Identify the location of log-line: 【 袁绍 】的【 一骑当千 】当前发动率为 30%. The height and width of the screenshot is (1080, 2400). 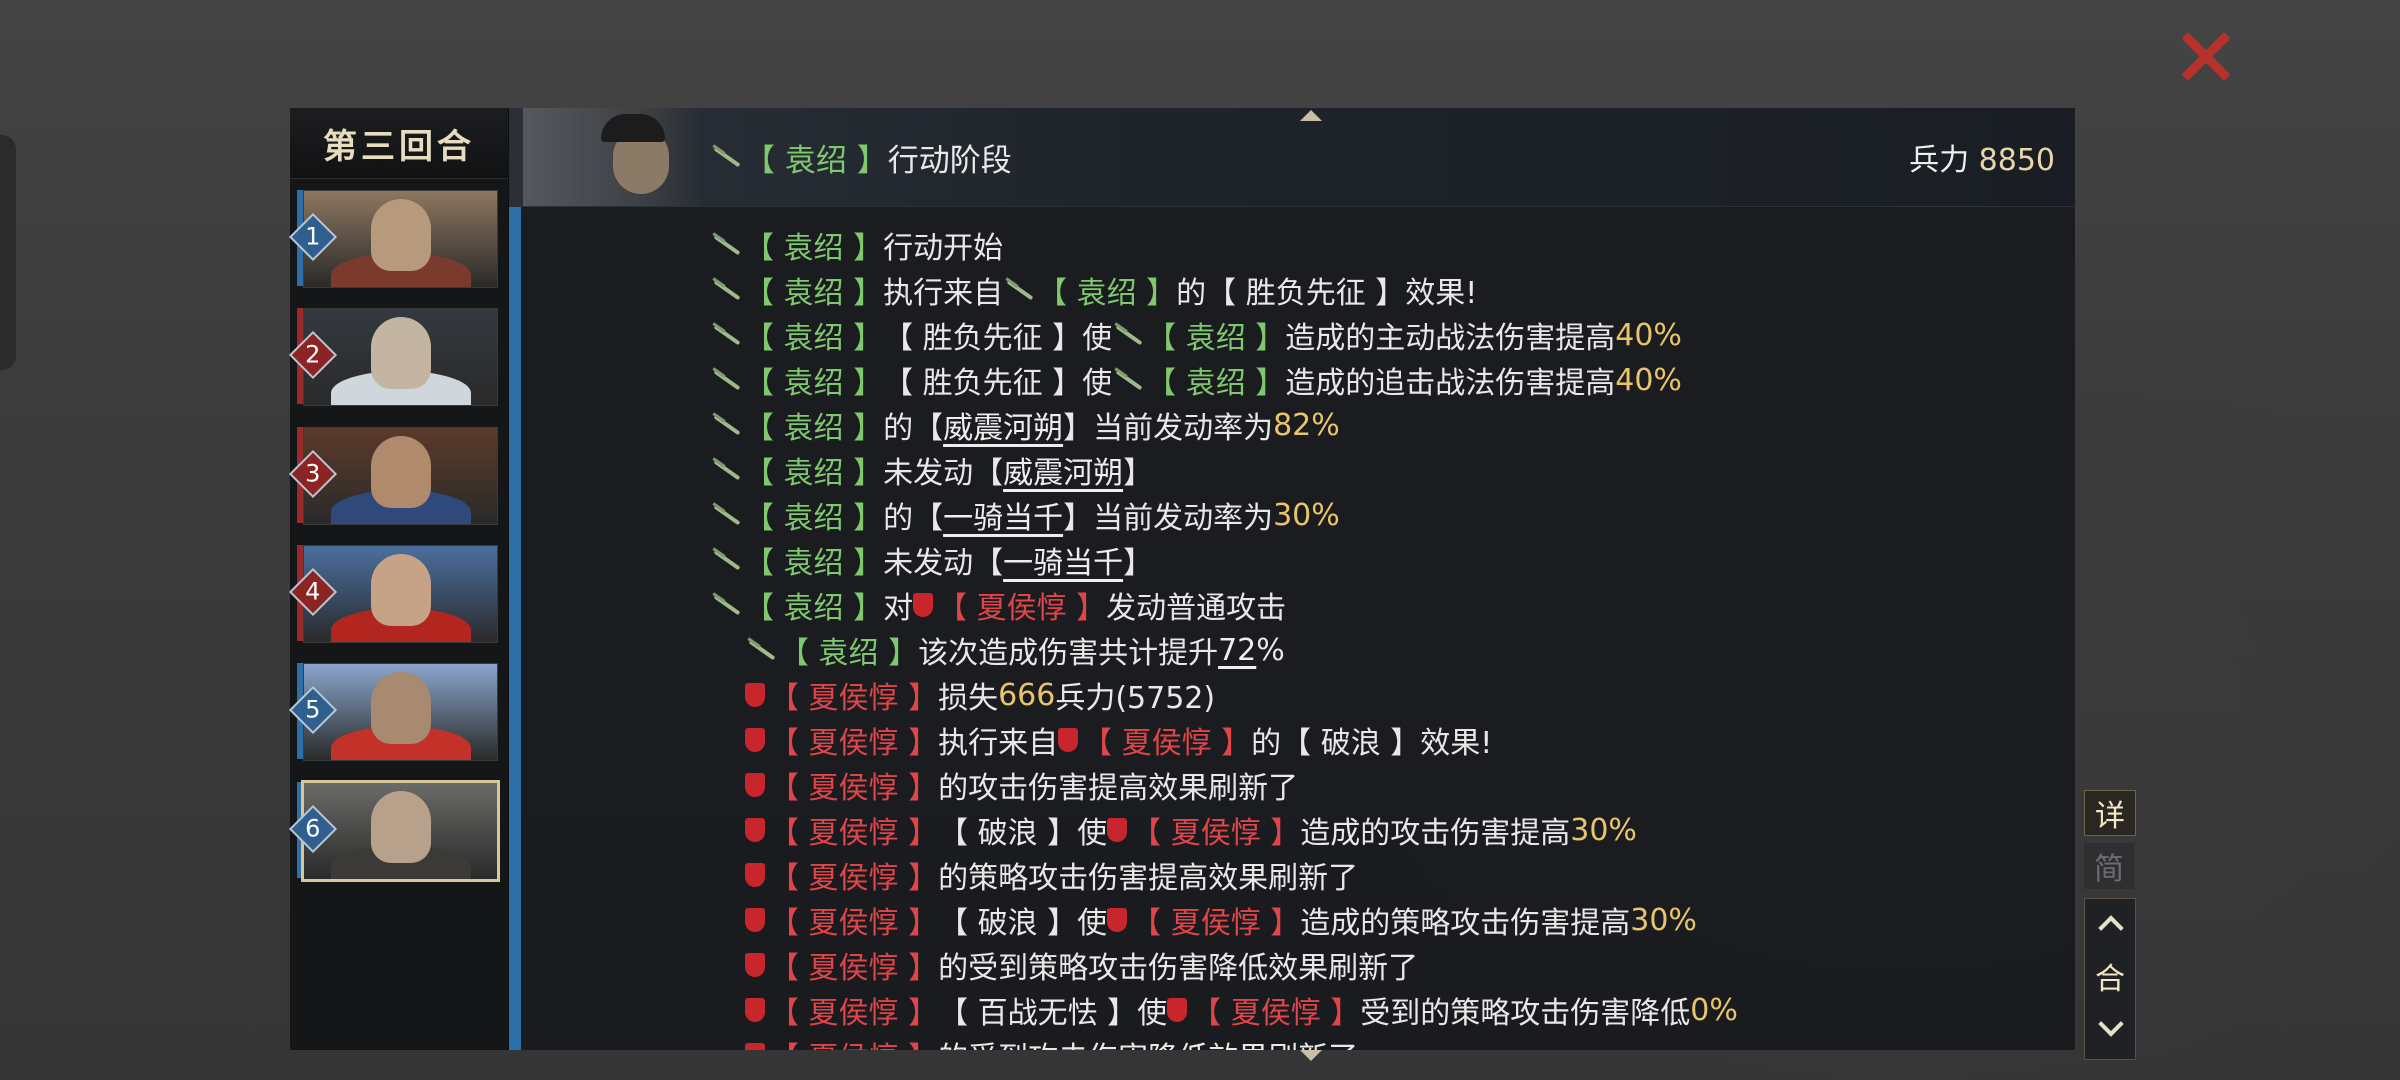
(1025, 515).